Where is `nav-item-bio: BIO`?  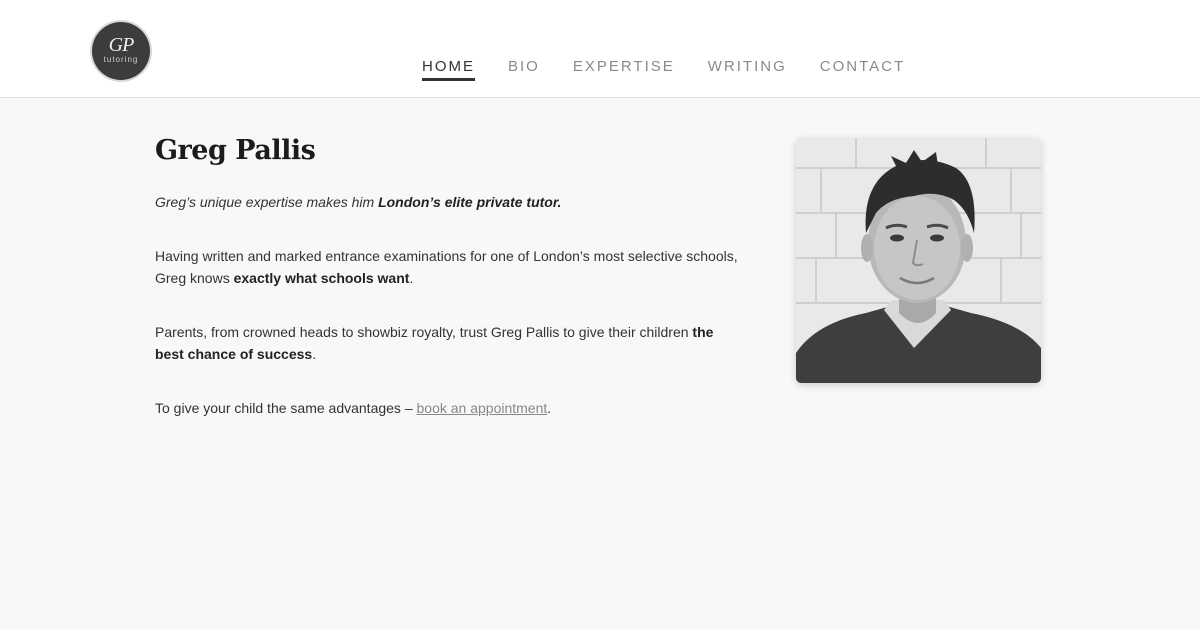
nav-item-bio: BIO is located at coordinates (523, 69).